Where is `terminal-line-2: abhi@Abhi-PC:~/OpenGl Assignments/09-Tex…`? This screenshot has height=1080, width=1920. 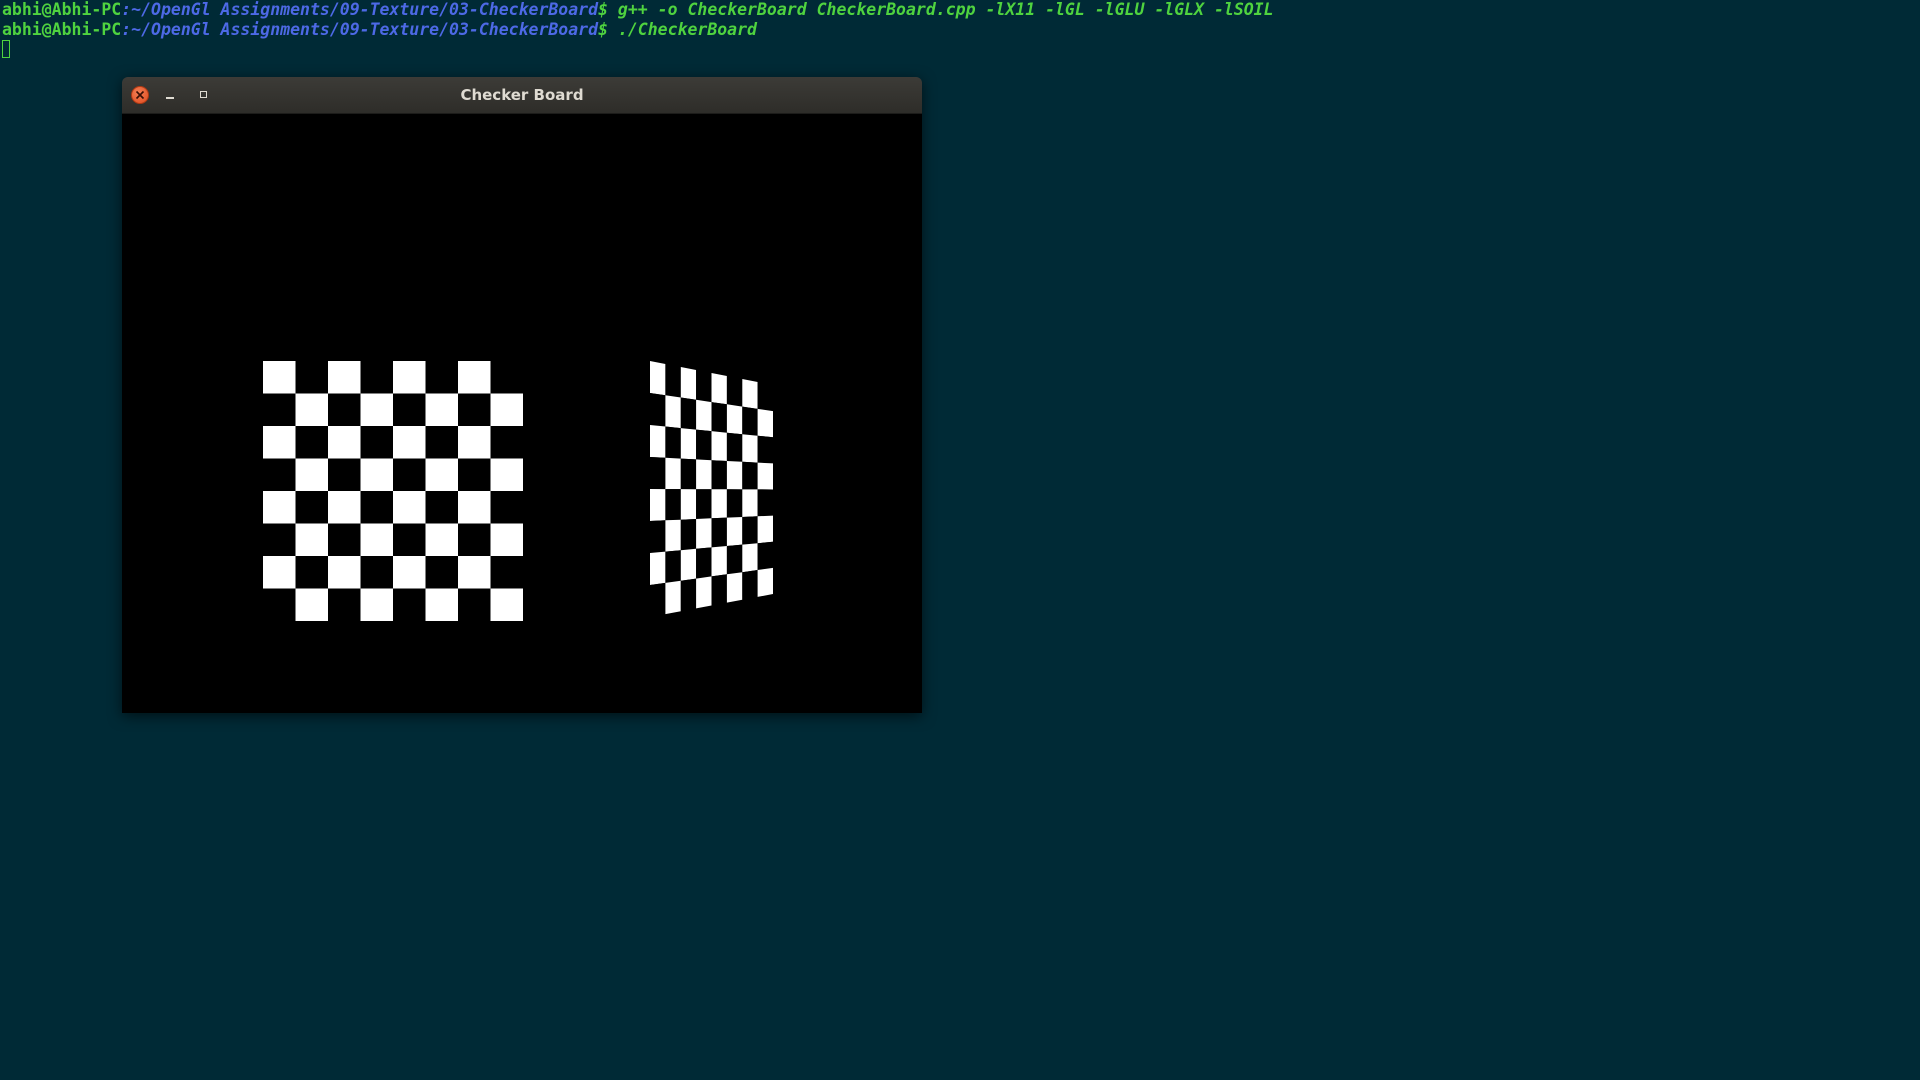
terminal-line-2: abhi@Abhi-PC:~/OpenGl Assignments/09-Tex… is located at coordinates (957, 30).